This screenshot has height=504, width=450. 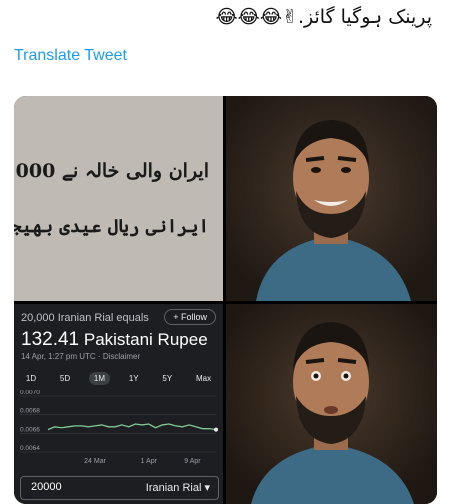 I want to click on chart-x-tick-label: 9 Apr, so click(x=192, y=461).